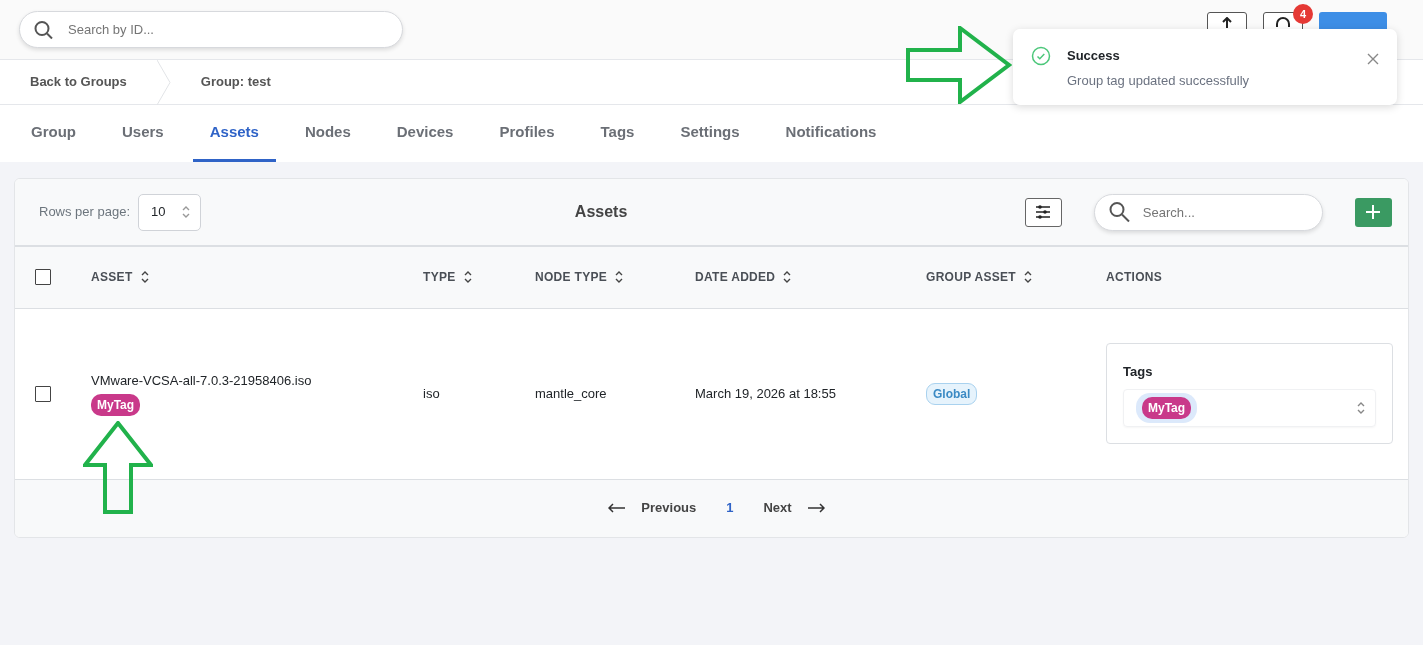 The width and height of the screenshot is (1423, 645). Describe the element at coordinates (1373, 58) in the screenshot. I see `close-icon` at that location.